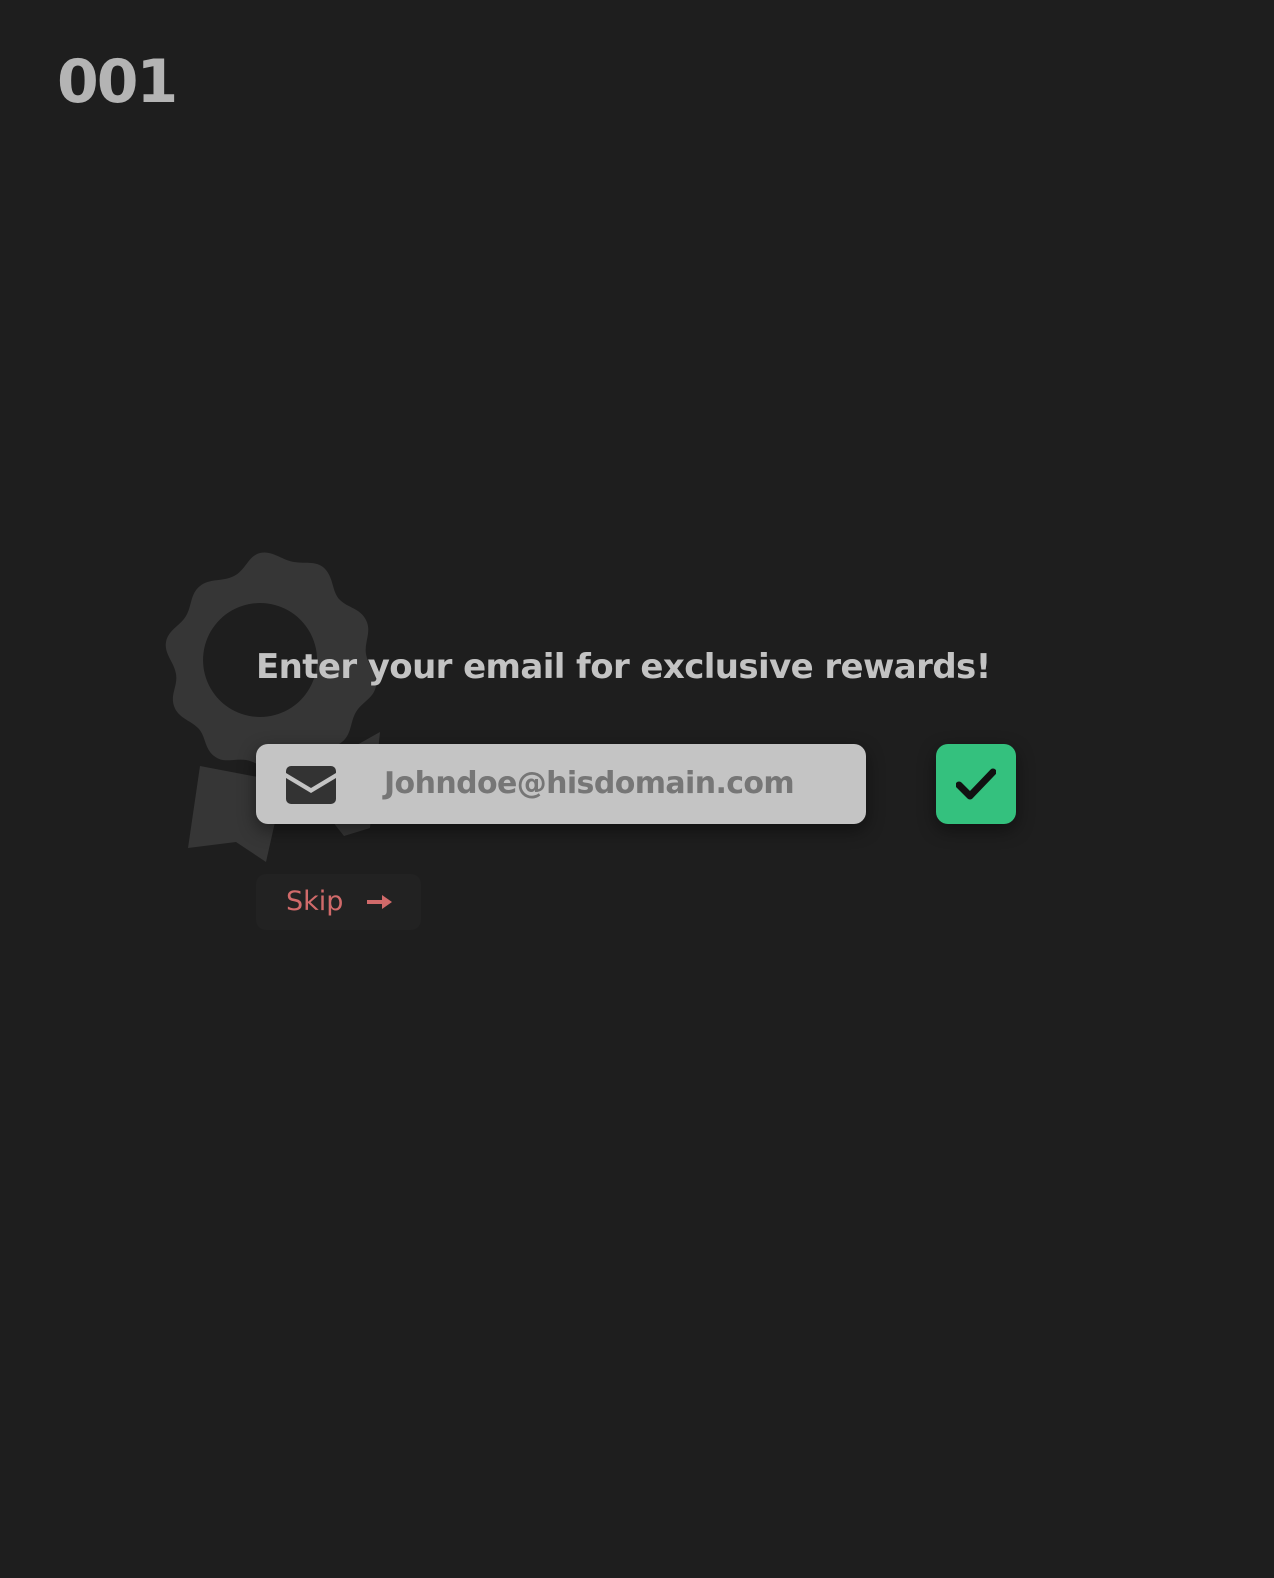 This screenshot has height=1578, width=1274. I want to click on signup-heading: Enter your email for exclusive rewards!, so click(623, 667).